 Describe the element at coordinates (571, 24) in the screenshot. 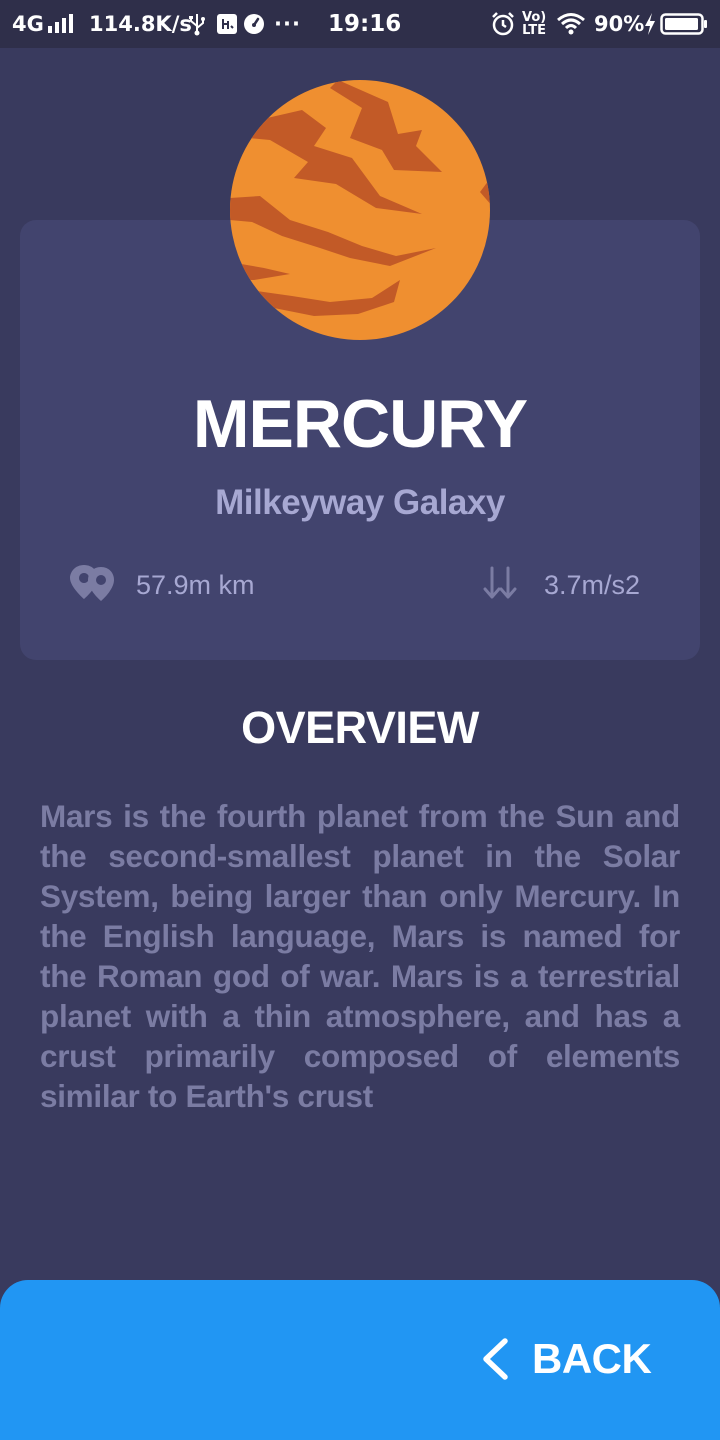

I see `wifi-icon` at that location.